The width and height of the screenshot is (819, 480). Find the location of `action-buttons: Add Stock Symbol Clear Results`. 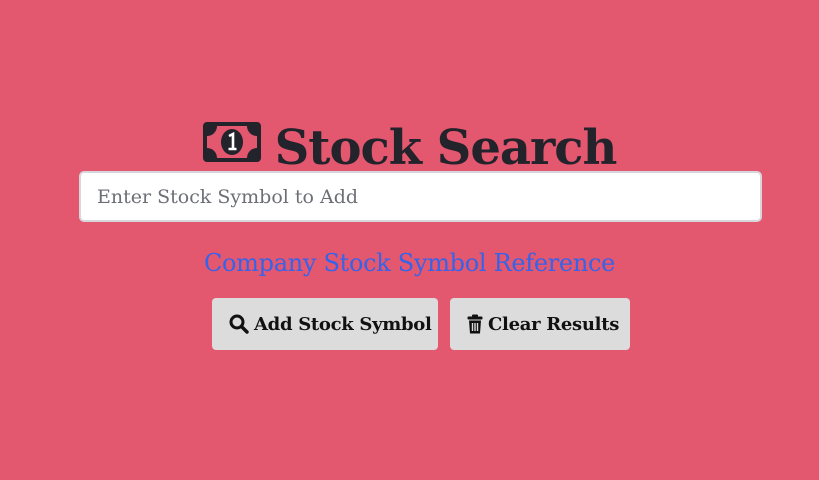

action-buttons: Add Stock Symbol Clear Results is located at coordinates (421, 324).